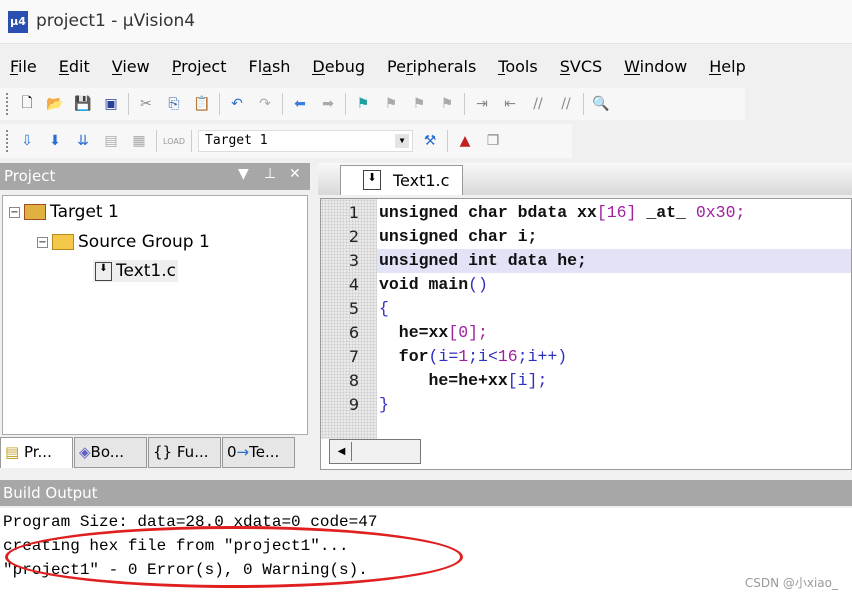  Describe the element at coordinates (146, 104) in the screenshot. I see `cut-icon: ✂` at that location.